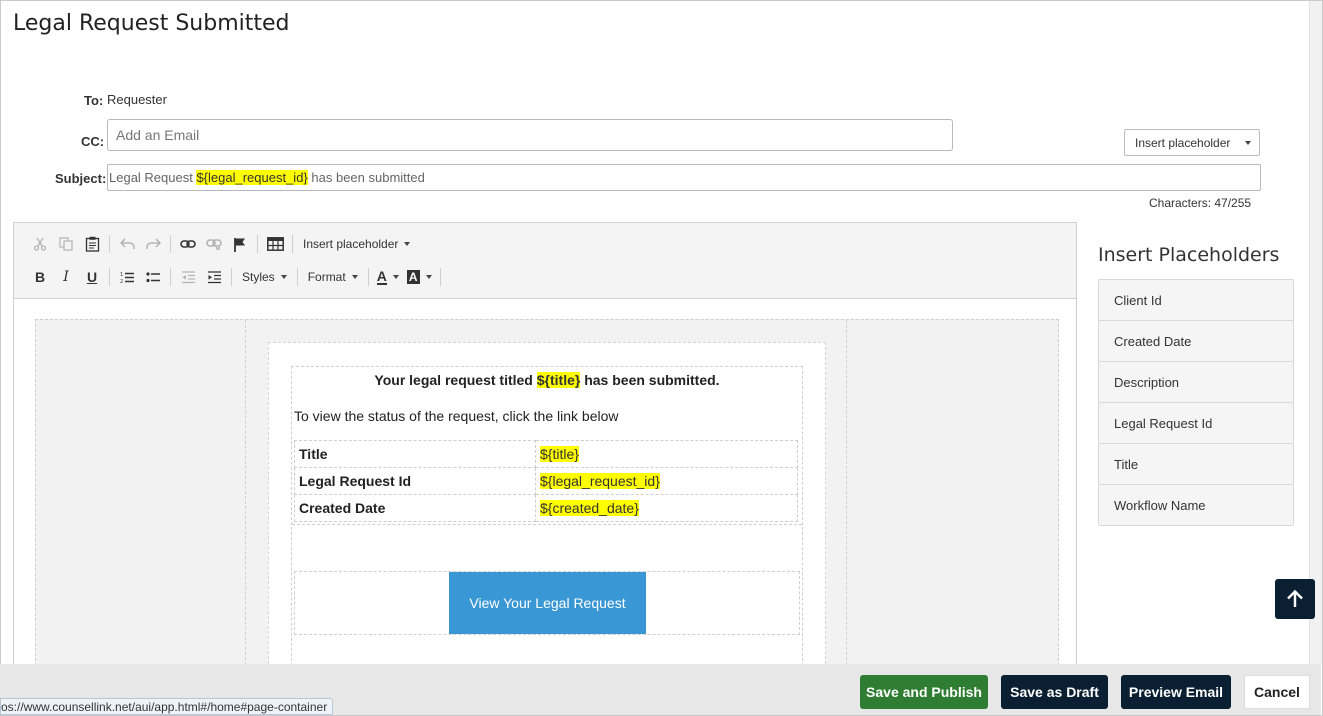 This screenshot has height=716, width=1323. What do you see at coordinates (455, 380) in the screenshot?
I see `email-heading-prefix: Your legal request titled` at bounding box center [455, 380].